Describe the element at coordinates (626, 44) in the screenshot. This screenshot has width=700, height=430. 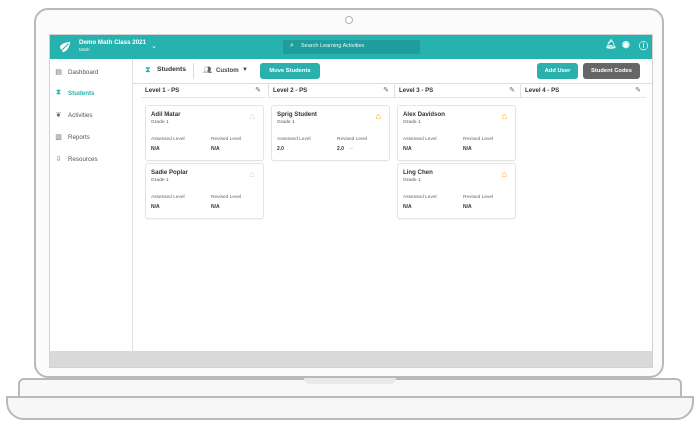
I see `user-icon: ◉` at that location.